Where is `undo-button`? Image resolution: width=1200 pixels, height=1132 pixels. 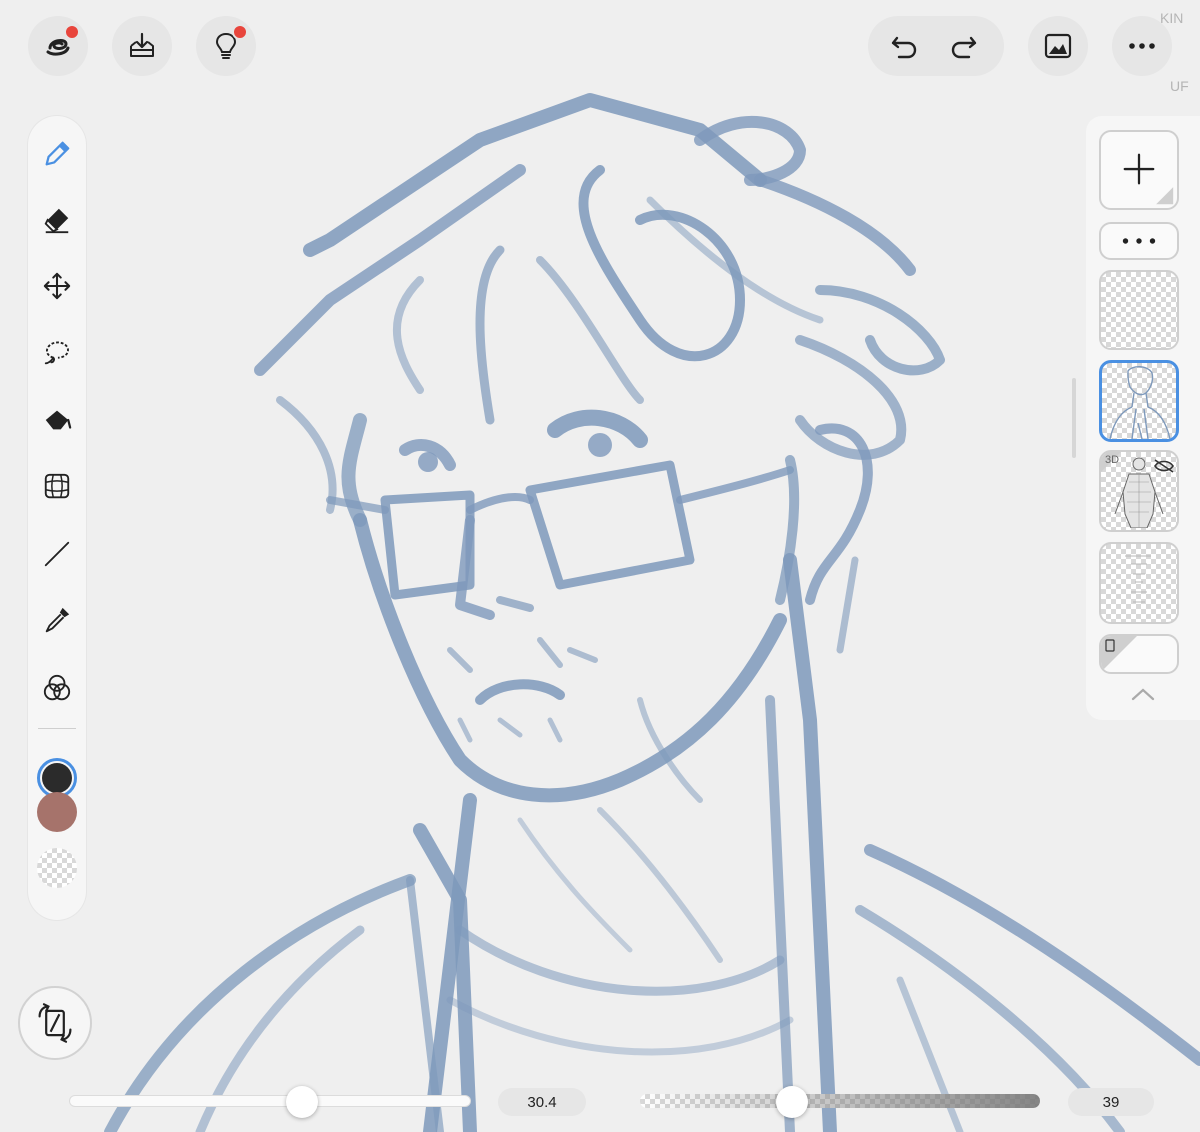
undo-button is located at coordinates (904, 46).